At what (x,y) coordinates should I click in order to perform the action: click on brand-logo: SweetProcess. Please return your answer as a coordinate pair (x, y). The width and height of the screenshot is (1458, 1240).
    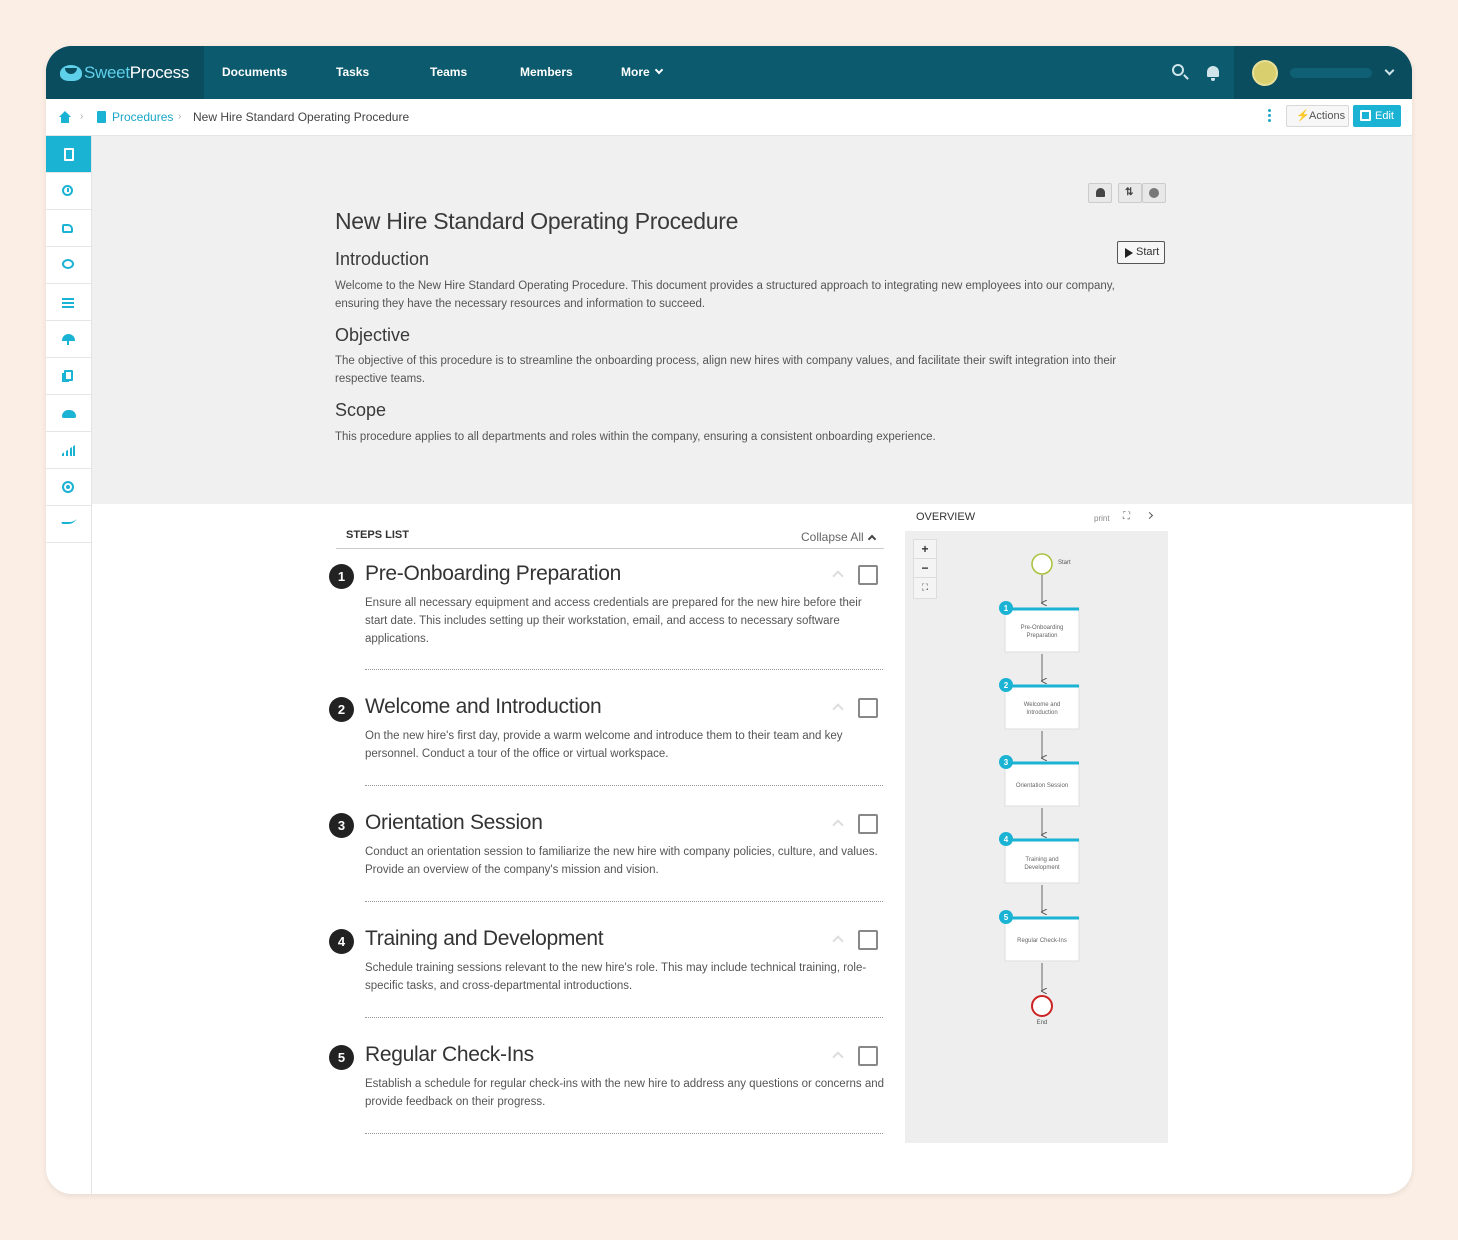
    Looking at the image, I should click on (125, 72).